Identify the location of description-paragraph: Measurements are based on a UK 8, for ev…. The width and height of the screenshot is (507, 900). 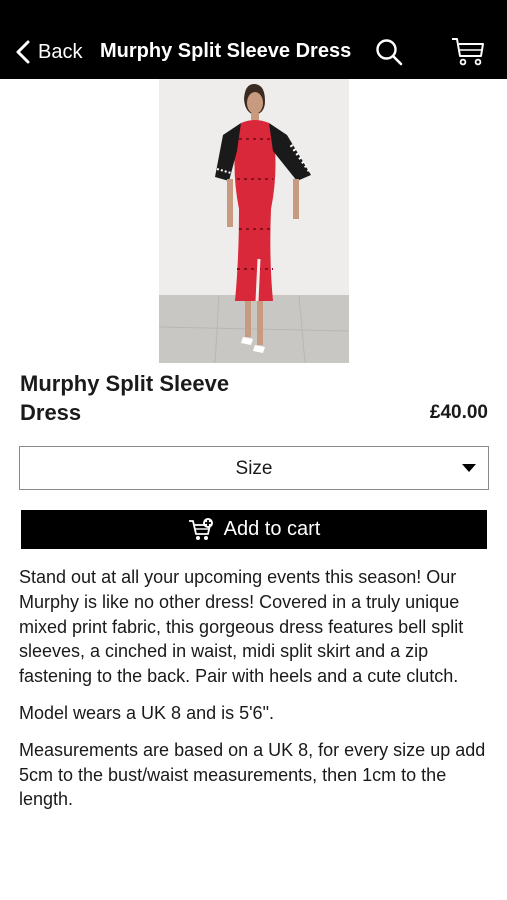
(252, 774).